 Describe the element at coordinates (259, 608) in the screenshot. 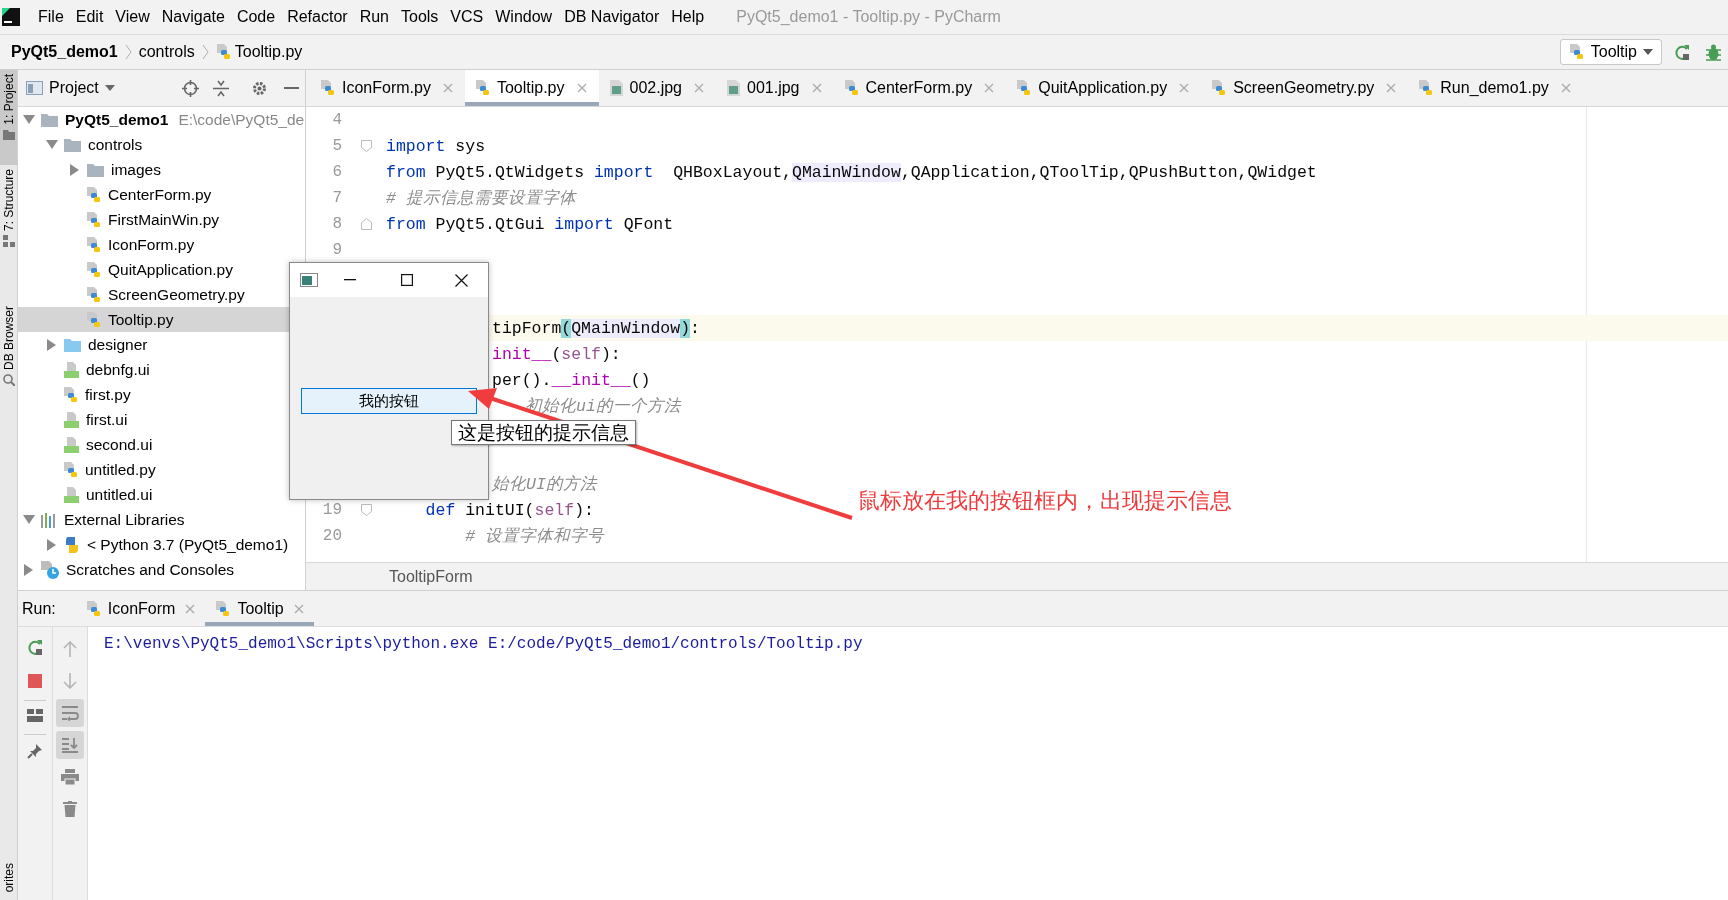

I see `run-tab: Tooltip` at that location.